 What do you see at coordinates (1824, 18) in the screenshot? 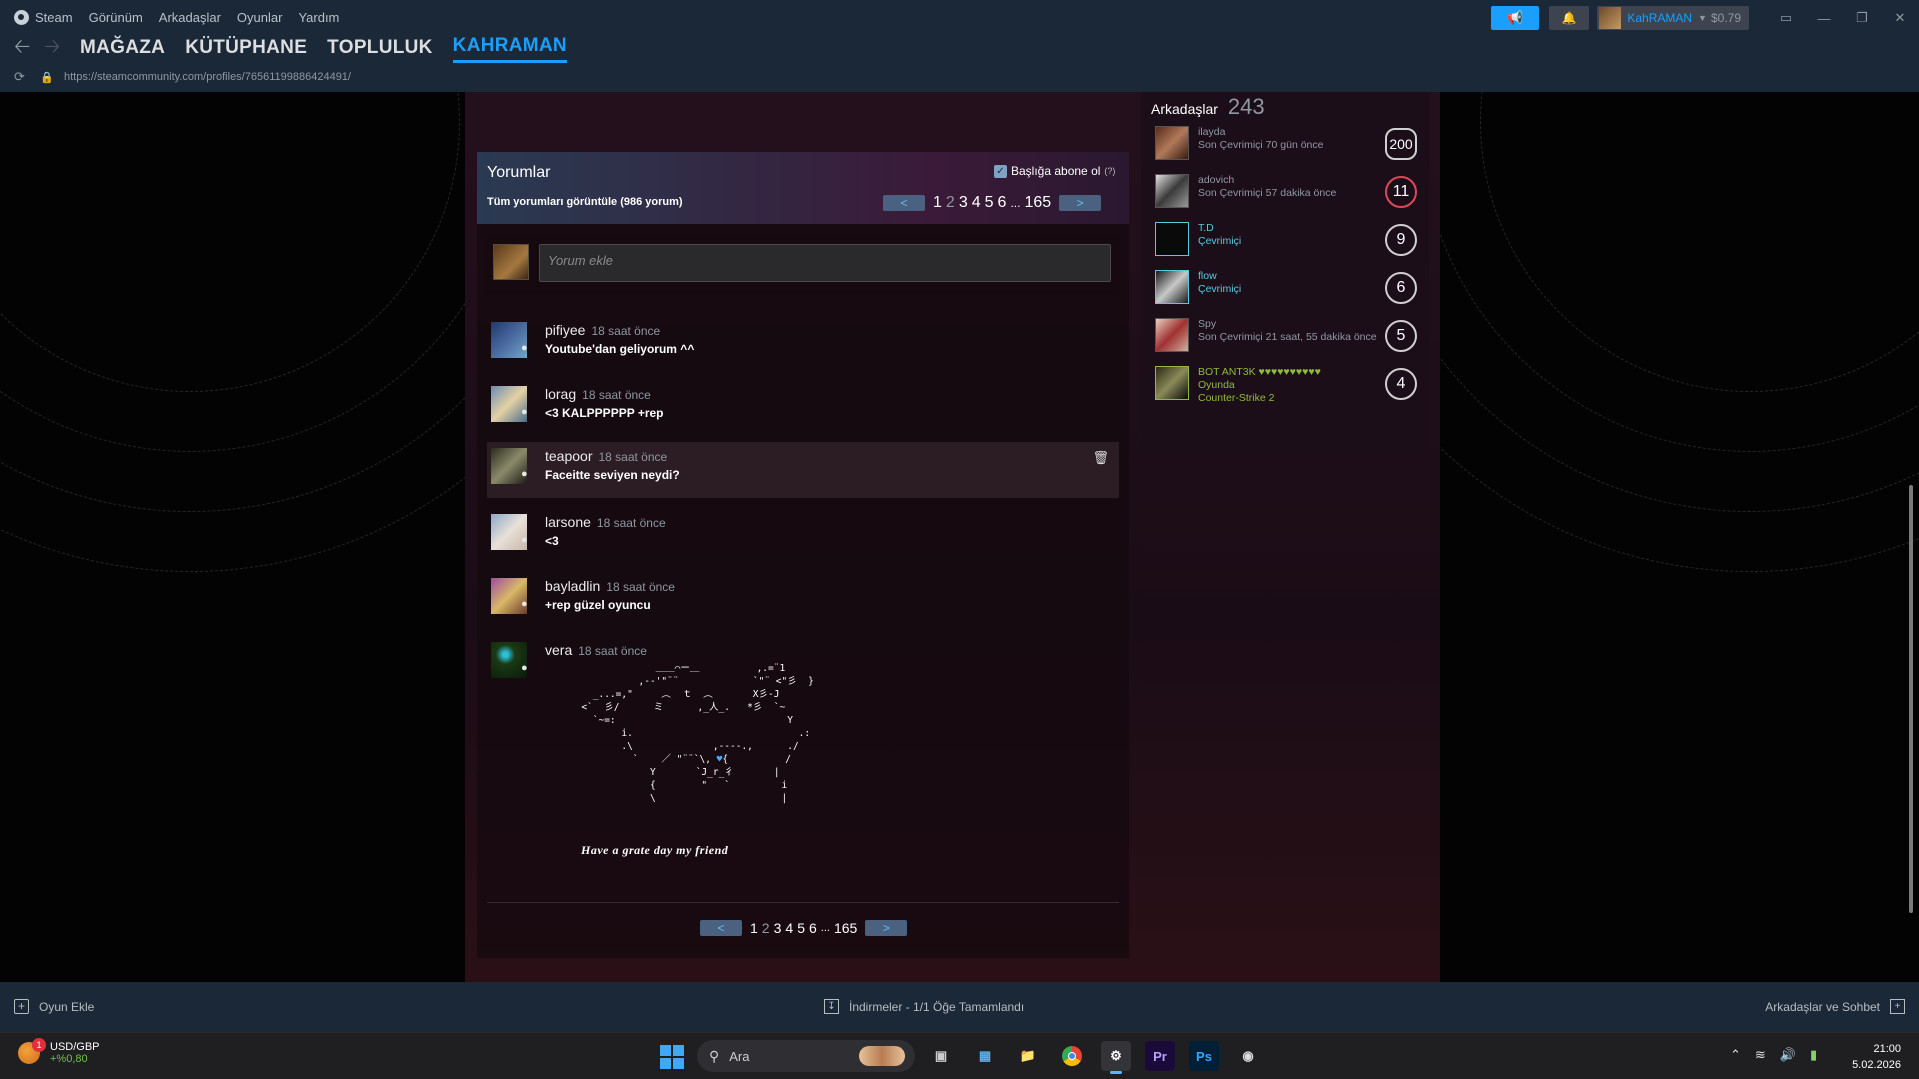
I see `minimize-icon: —` at bounding box center [1824, 18].